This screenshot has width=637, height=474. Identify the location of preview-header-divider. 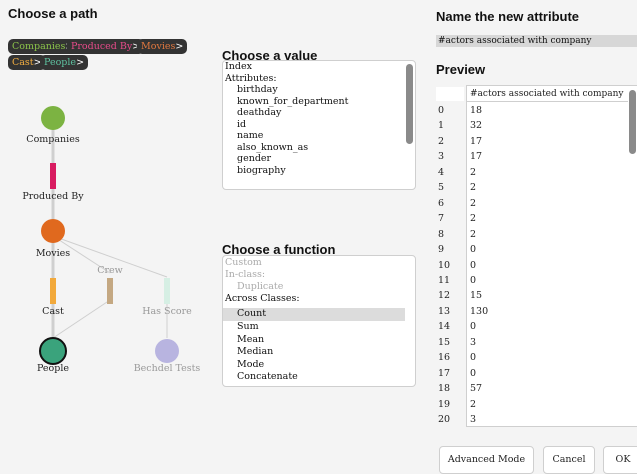
(547, 101).